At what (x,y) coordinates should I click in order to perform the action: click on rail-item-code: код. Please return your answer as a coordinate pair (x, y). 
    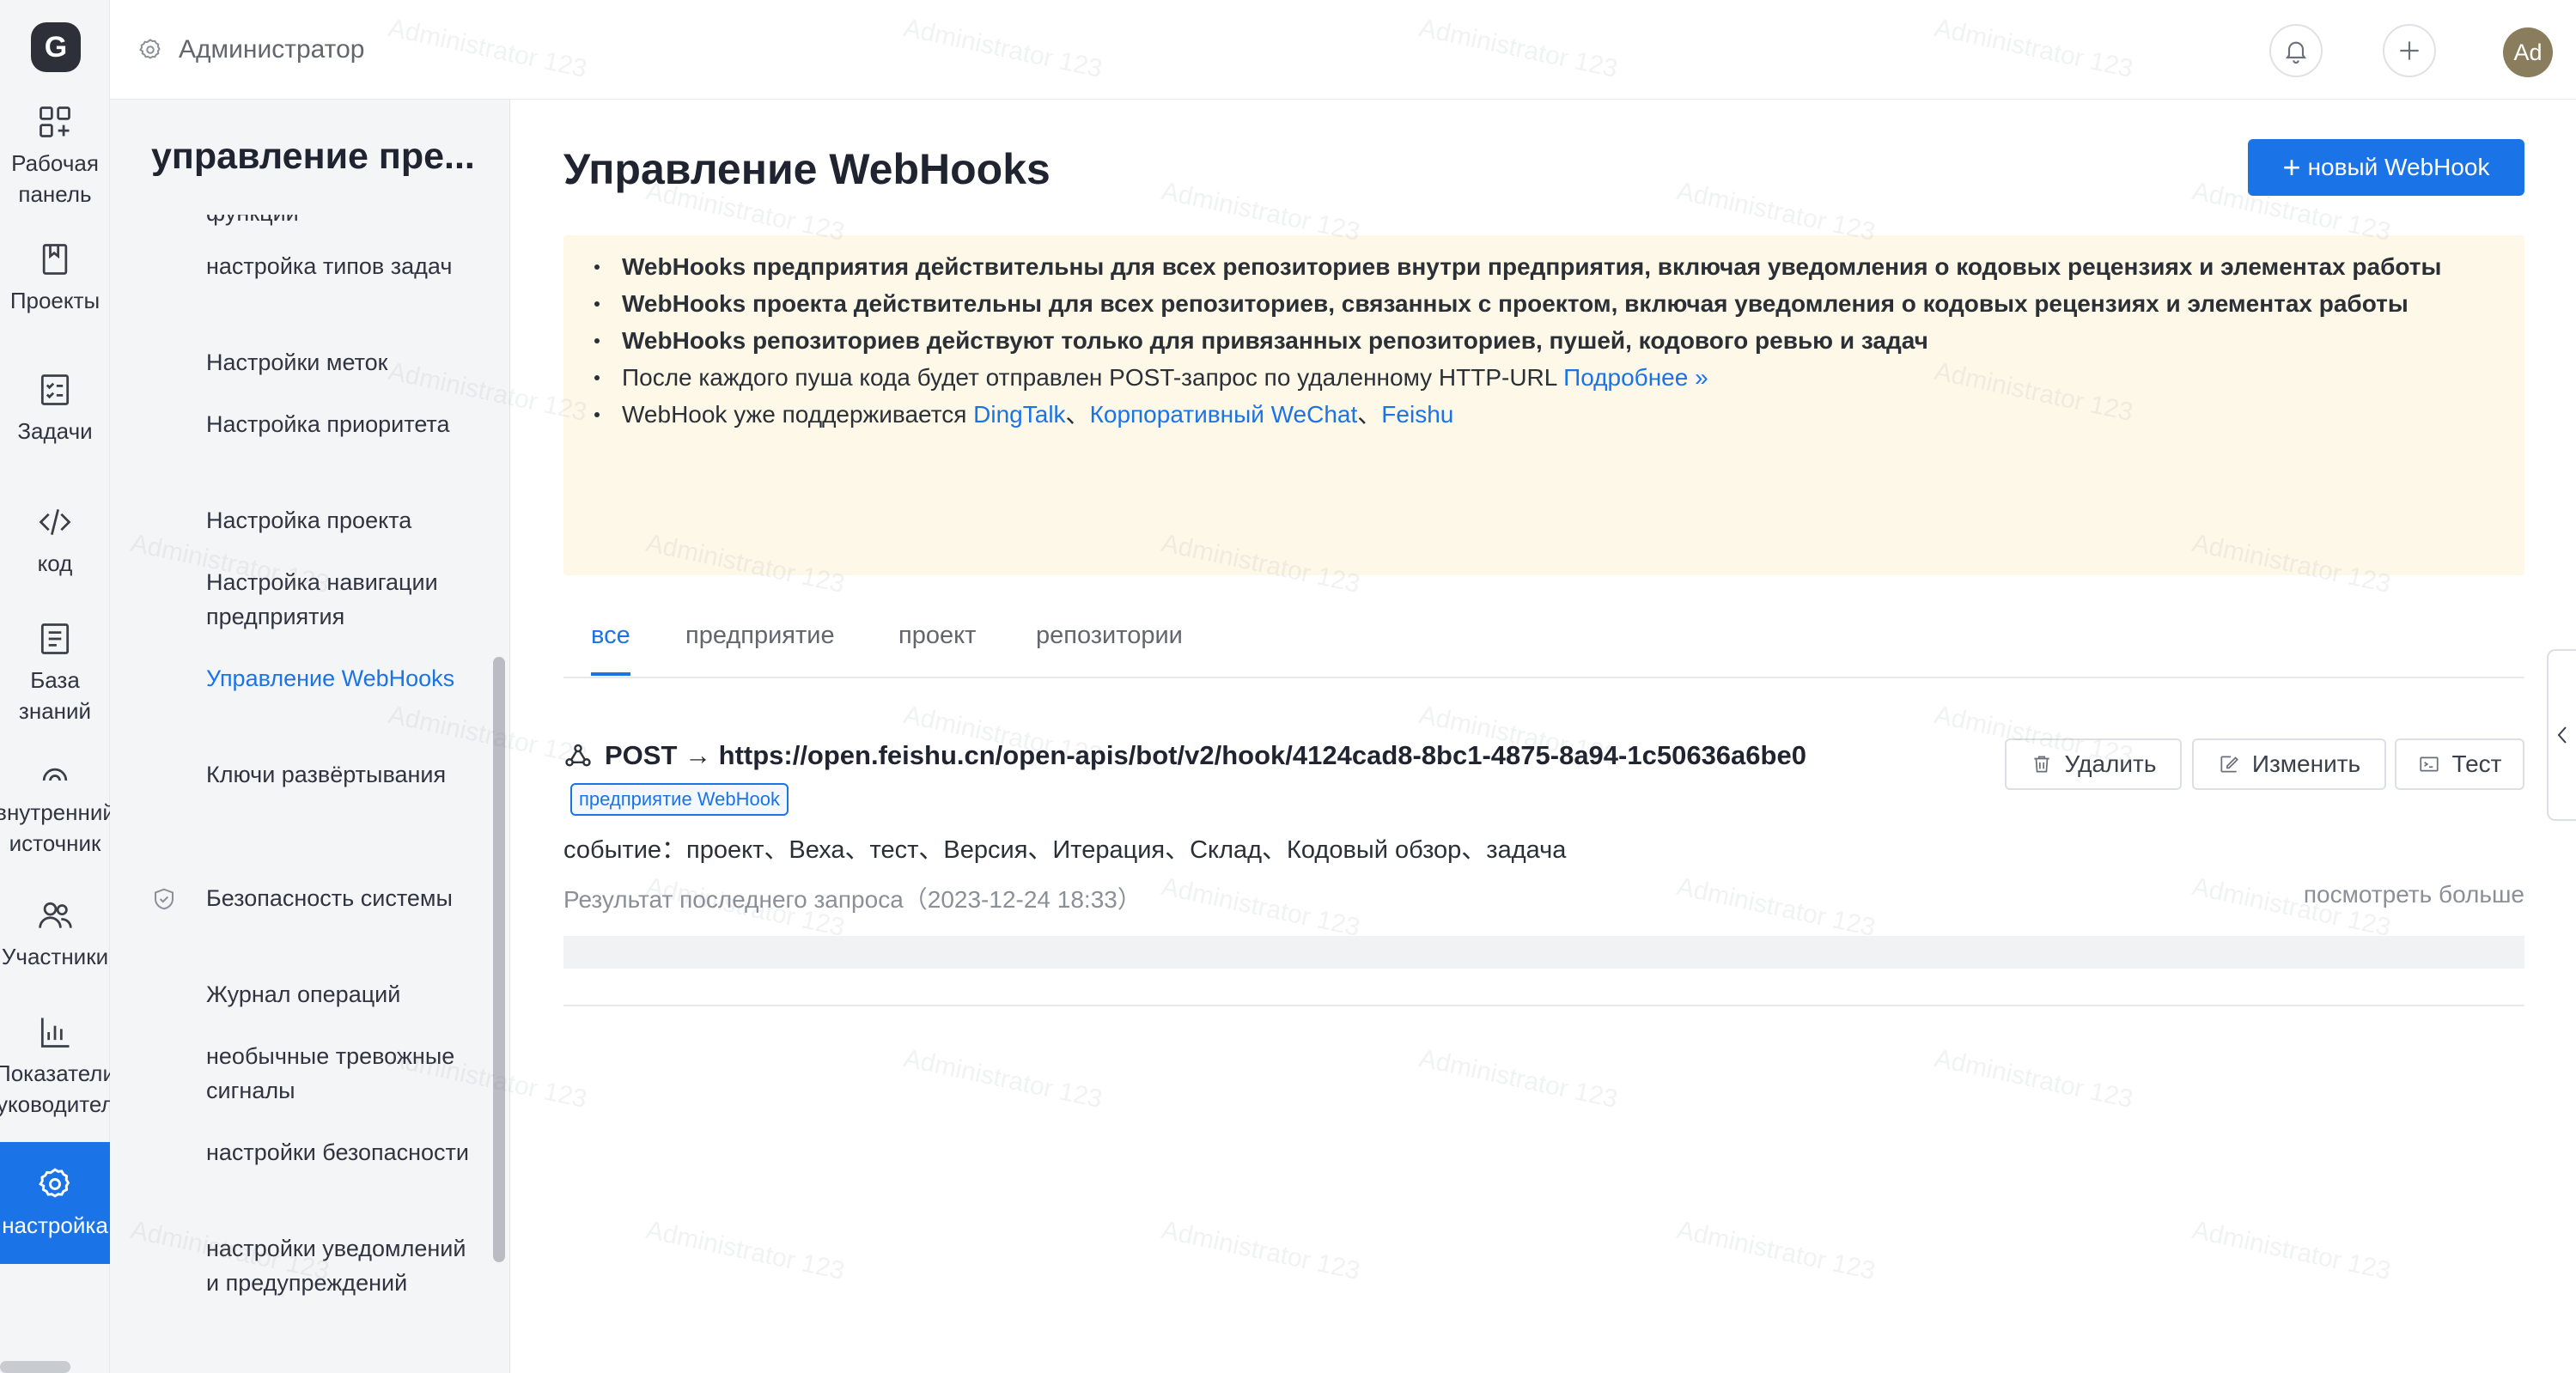
    Looking at the image, I should click on (55, 550).